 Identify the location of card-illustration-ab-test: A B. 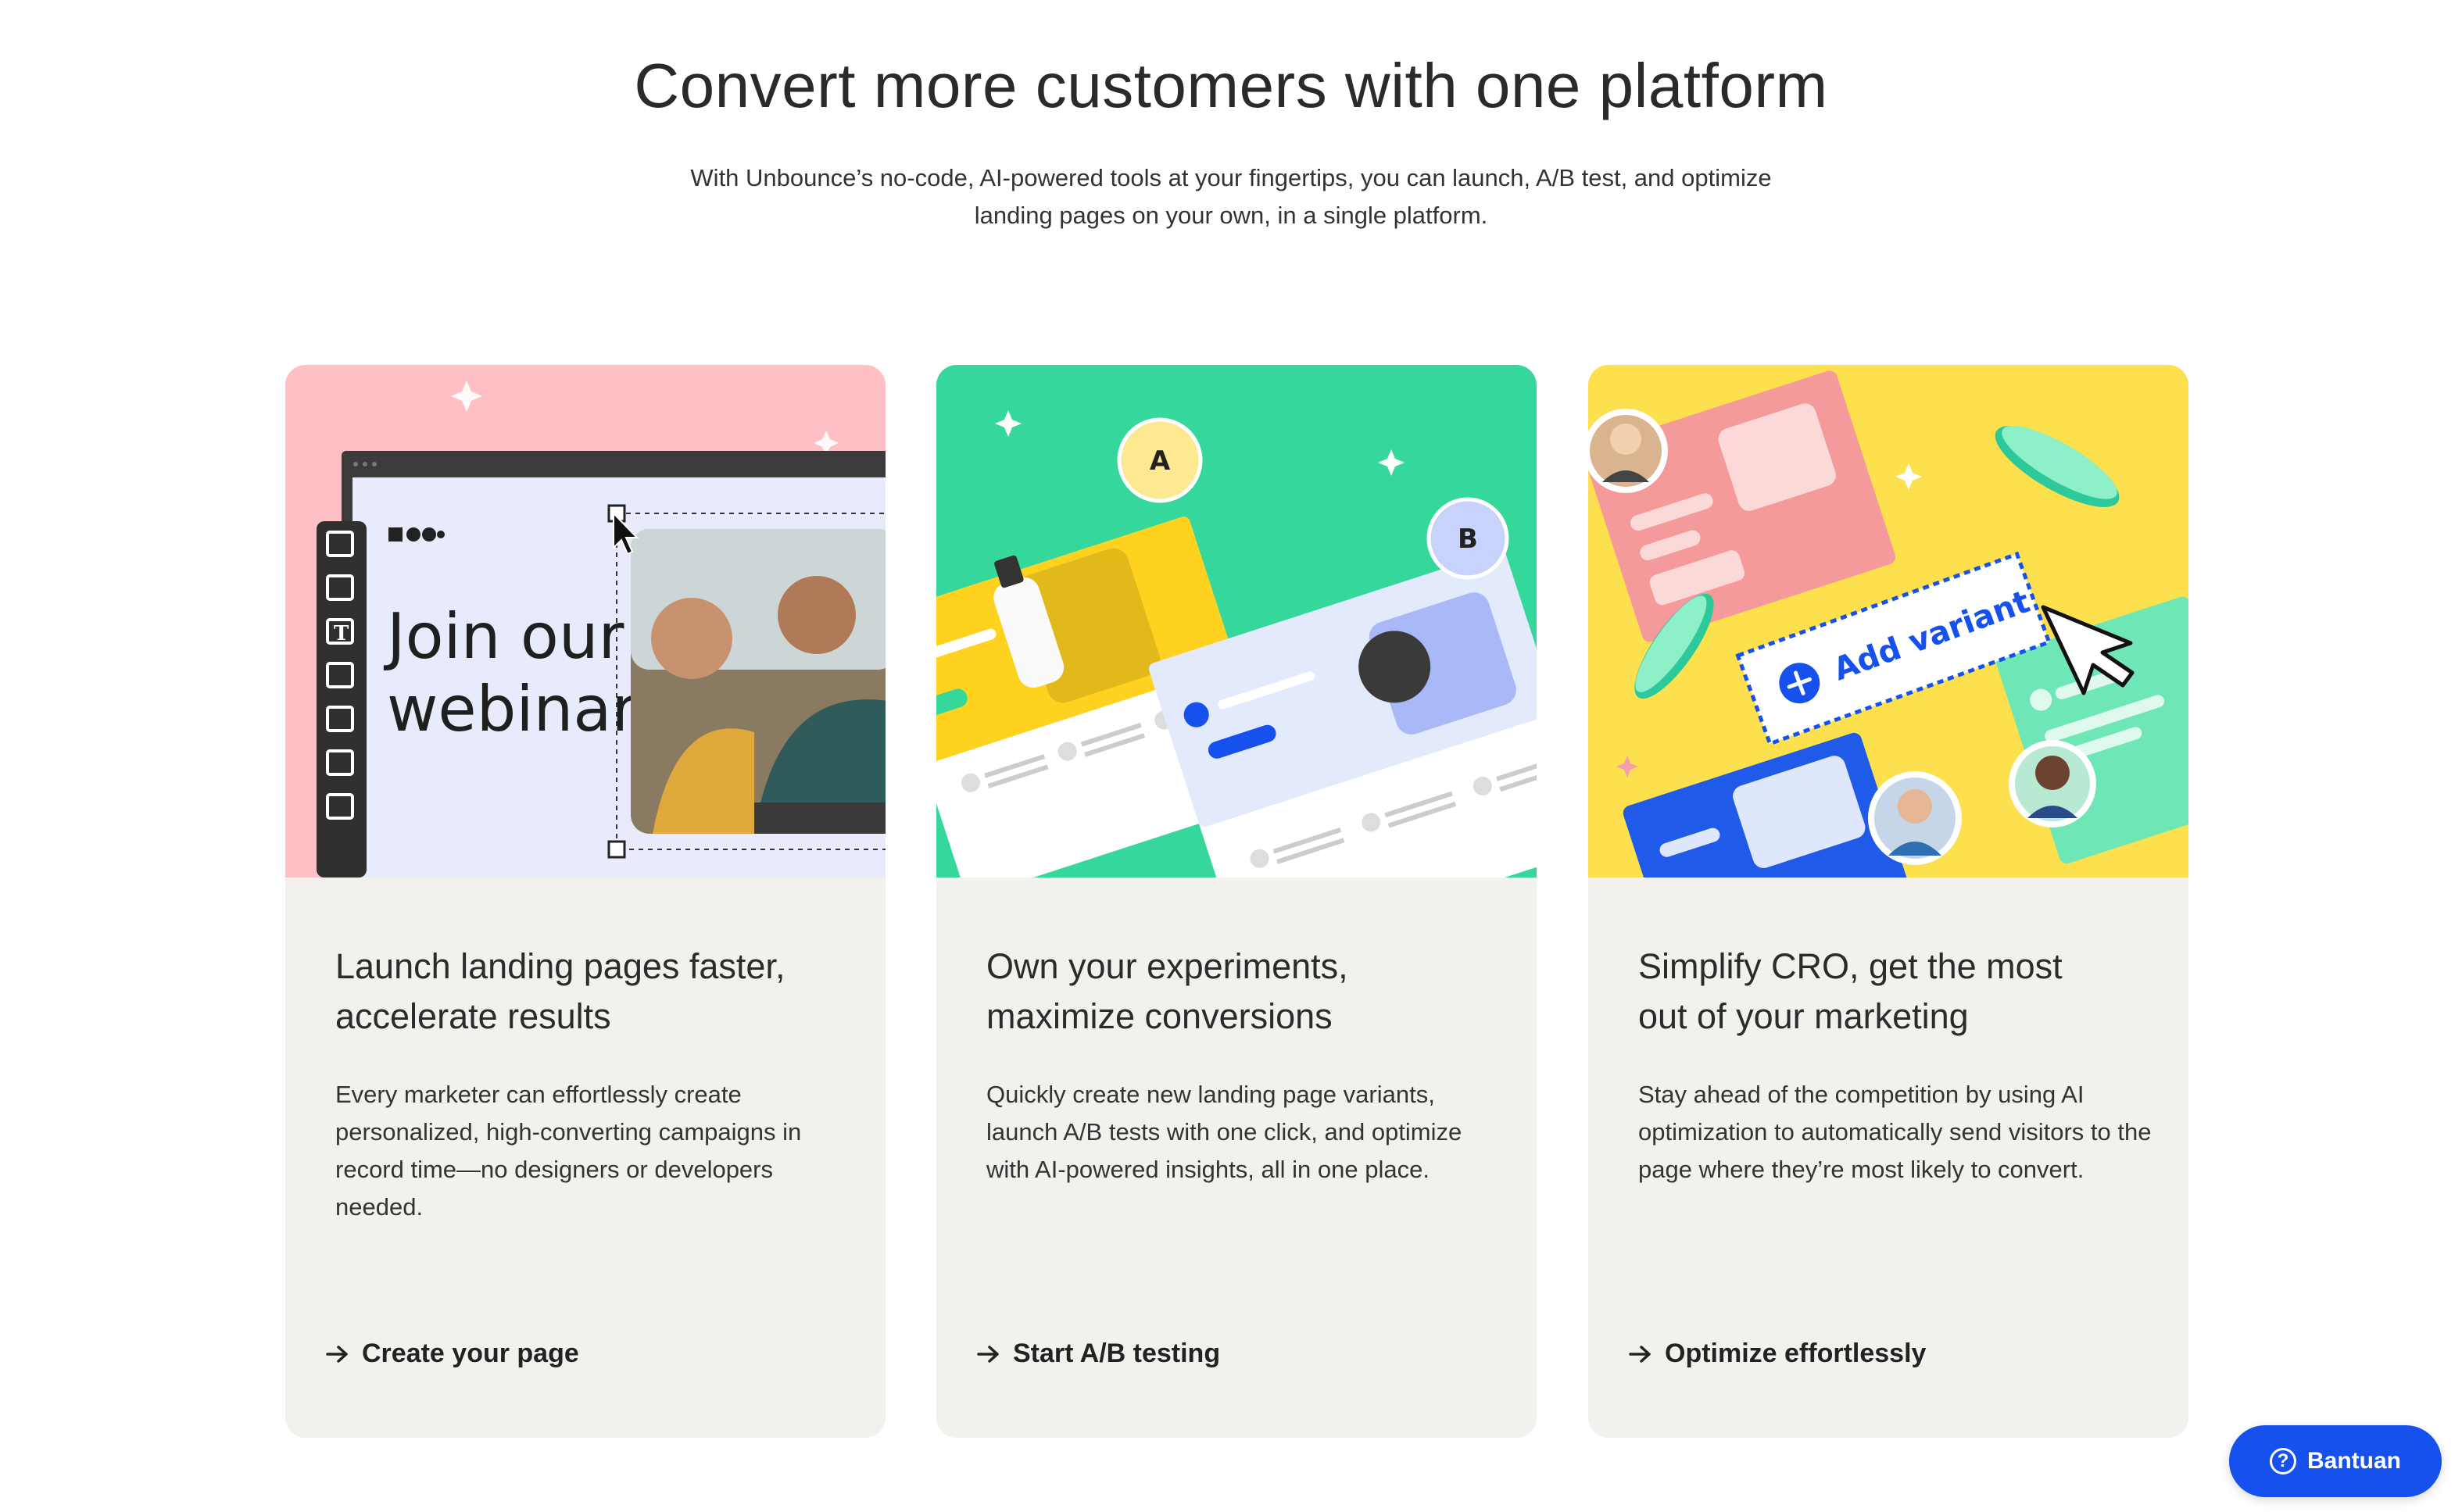
(1237, 621).